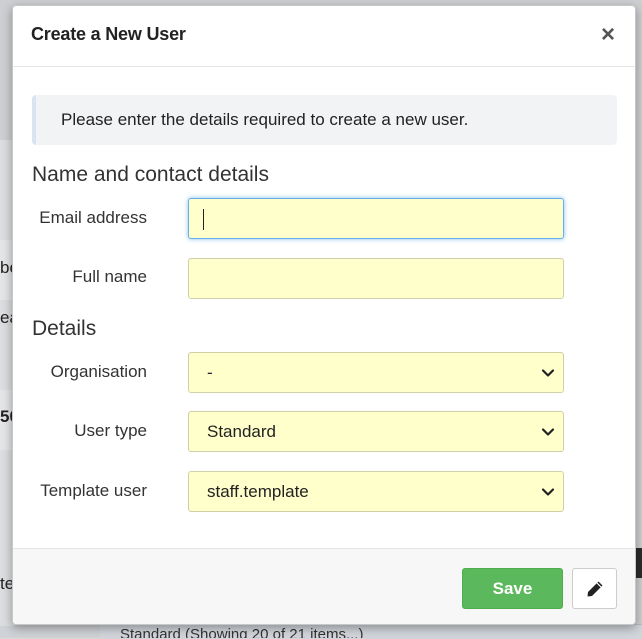 This screenshot has width=642, height=639. I want to click on organisation-label: Organisation, so click(98, 371).